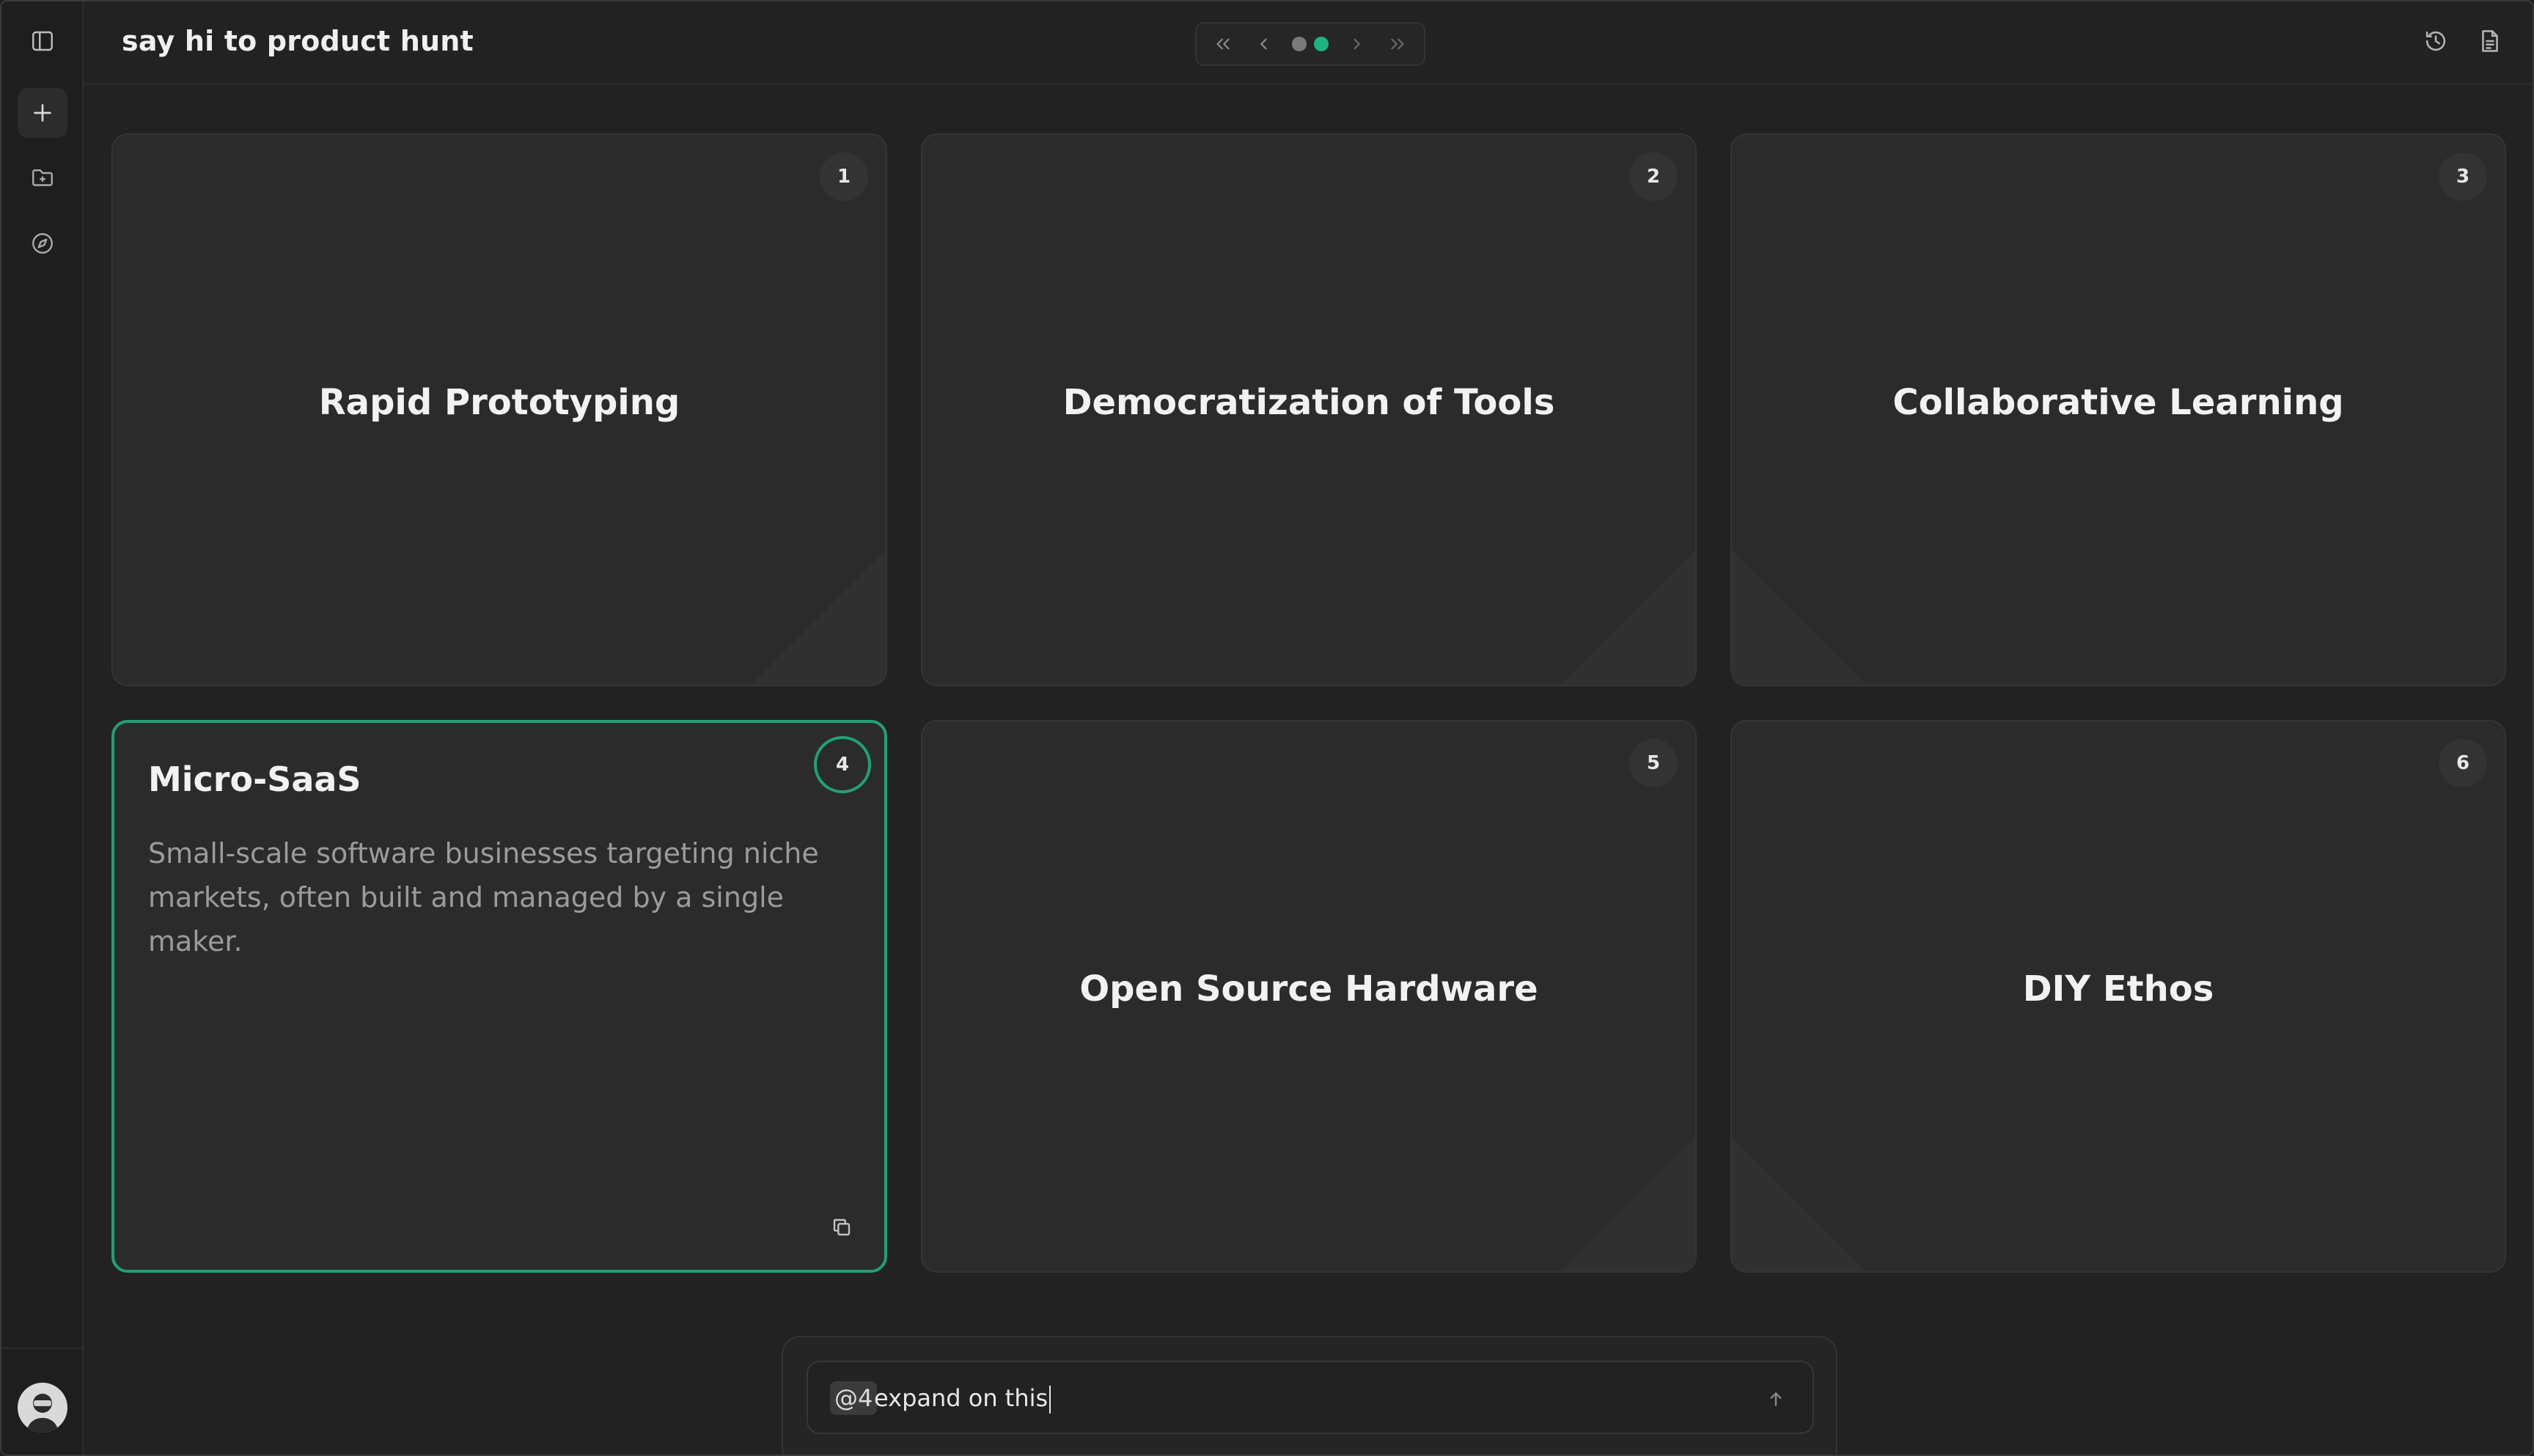  I want to click on chevrons-right-icon, so click(1397, 44).